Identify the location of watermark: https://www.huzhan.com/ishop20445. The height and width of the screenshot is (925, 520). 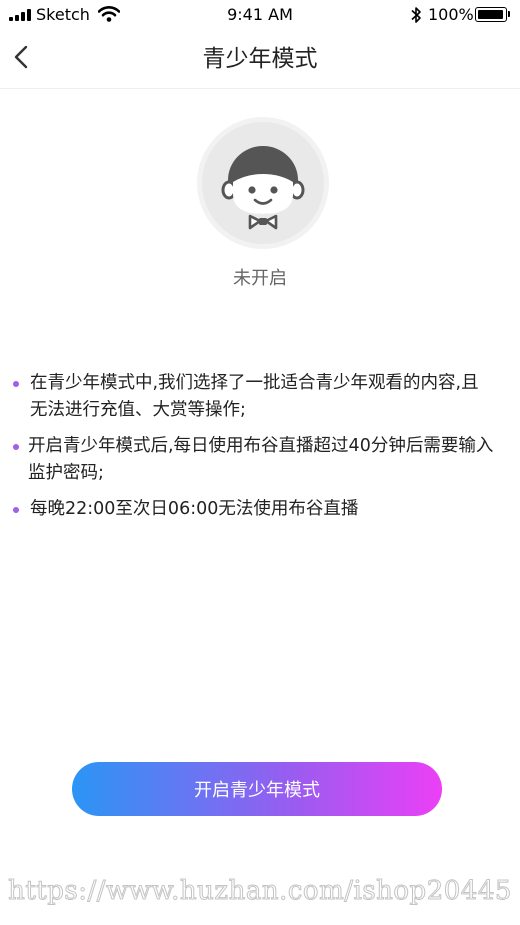
(260, 891).